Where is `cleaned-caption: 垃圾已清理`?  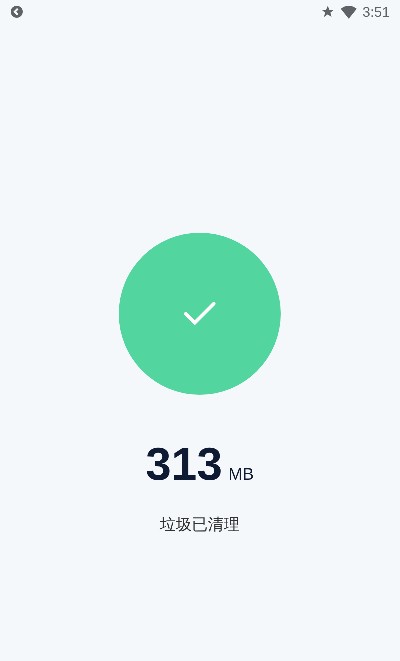 cleaned-caption: 垃圾已清理 is located at coordinates (200, 526).